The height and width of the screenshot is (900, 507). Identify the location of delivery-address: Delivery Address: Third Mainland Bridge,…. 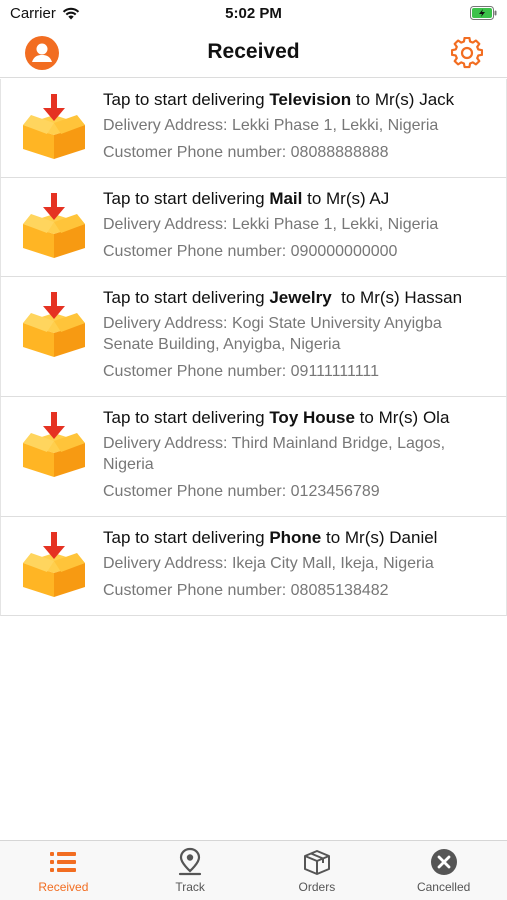
(274, 454).